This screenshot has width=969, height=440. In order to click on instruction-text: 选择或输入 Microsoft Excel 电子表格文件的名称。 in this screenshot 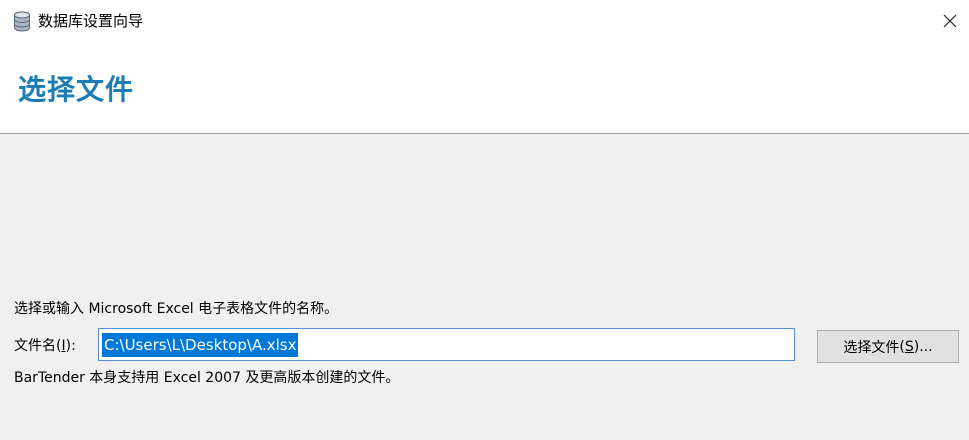, I will do `click(176, 309)`.